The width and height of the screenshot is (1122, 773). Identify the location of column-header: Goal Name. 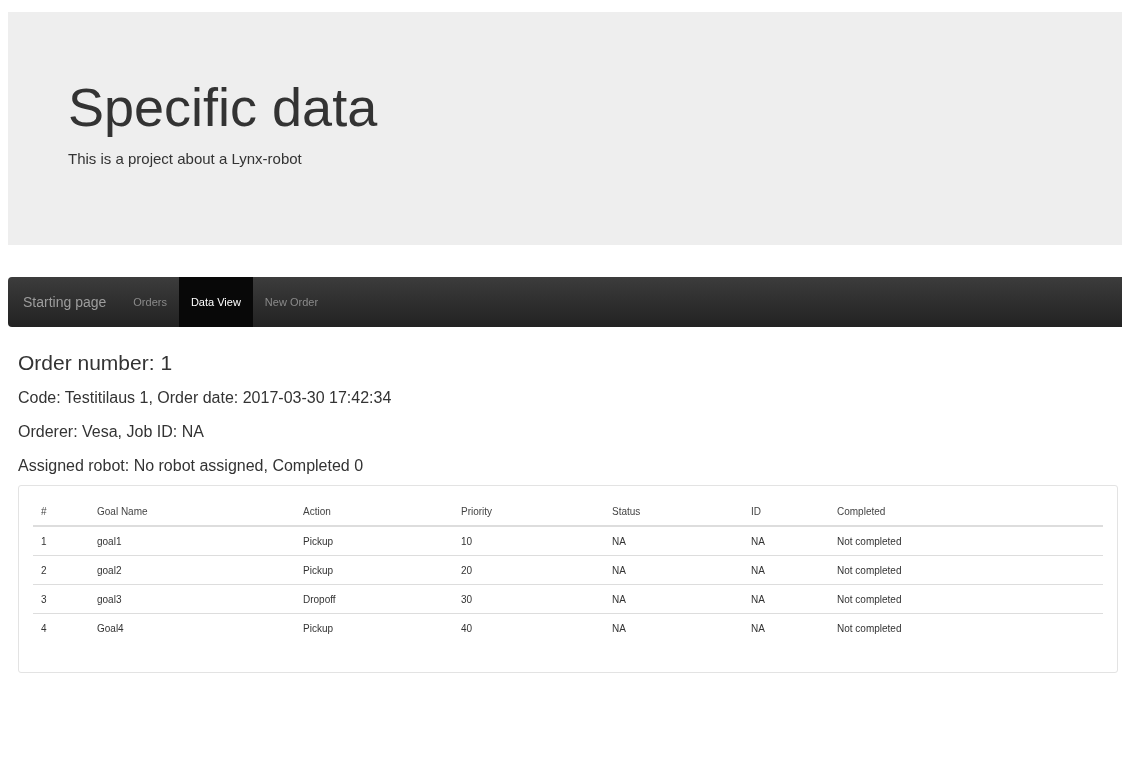
(192, 512).